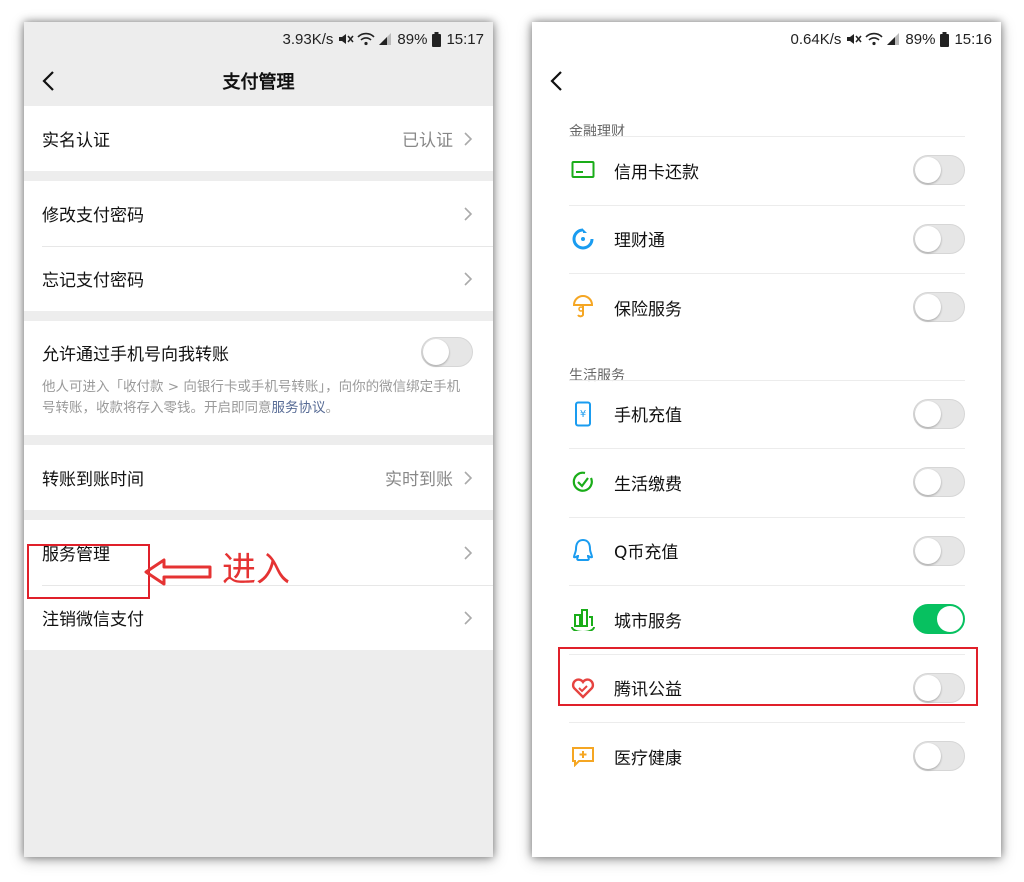 The width and height of the screenshot is (1024, 882). I want to click on change-password-label: 修改支付密码, so click(93, 216).